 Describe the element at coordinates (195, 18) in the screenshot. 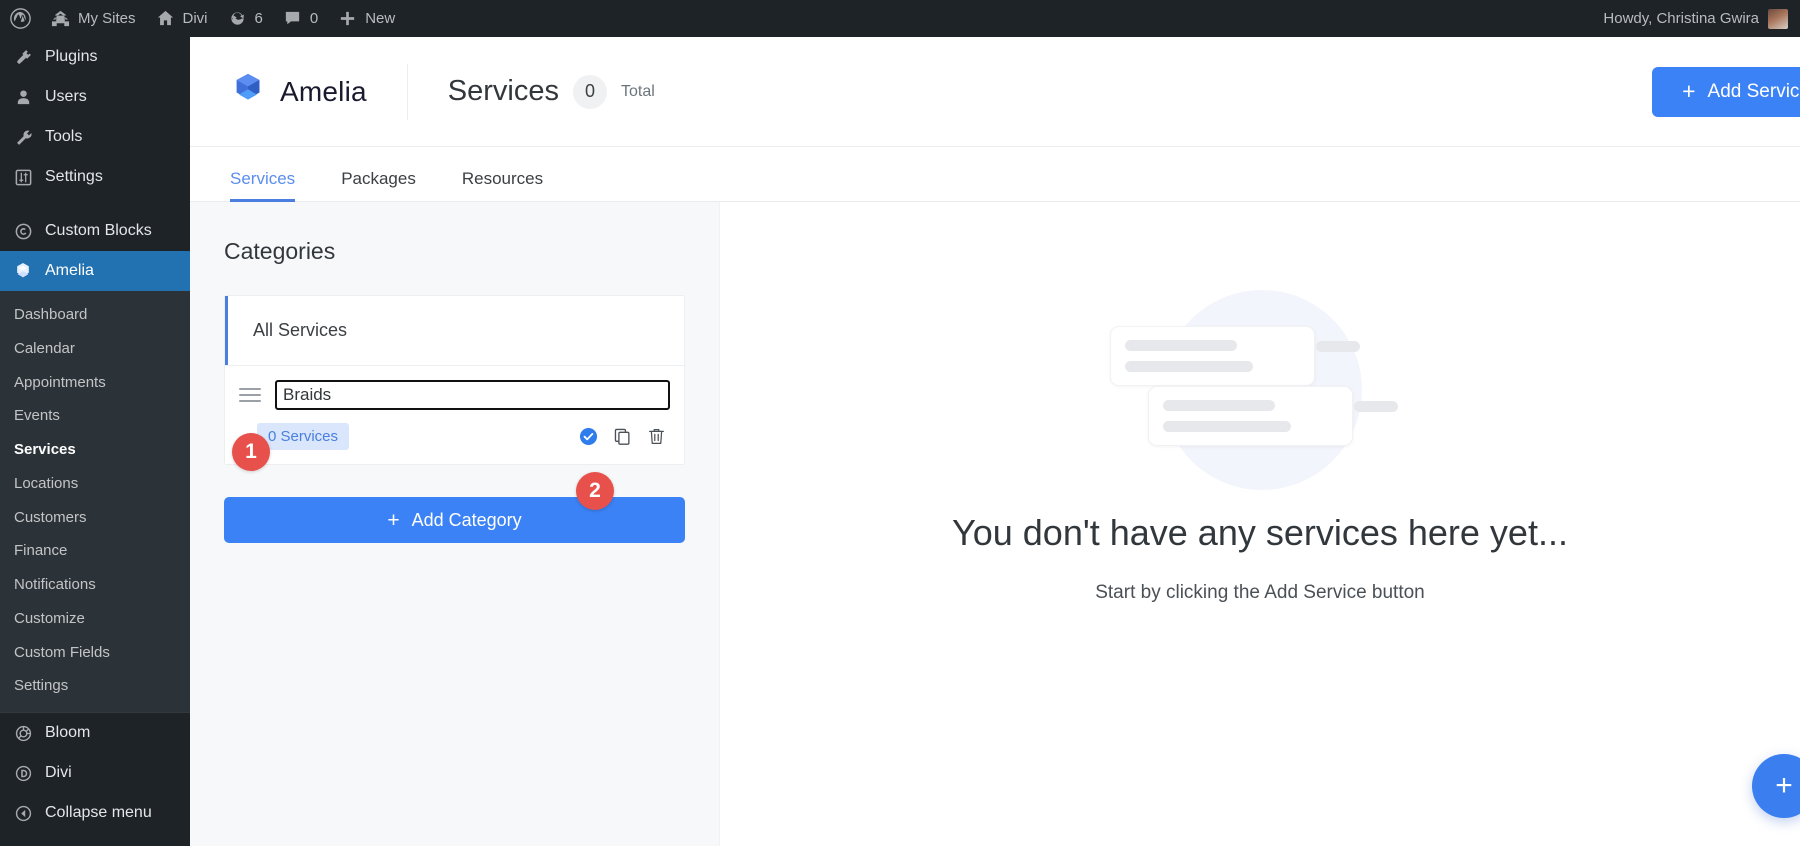

I see `admin-bar-site-name-label: Divi` at that location.